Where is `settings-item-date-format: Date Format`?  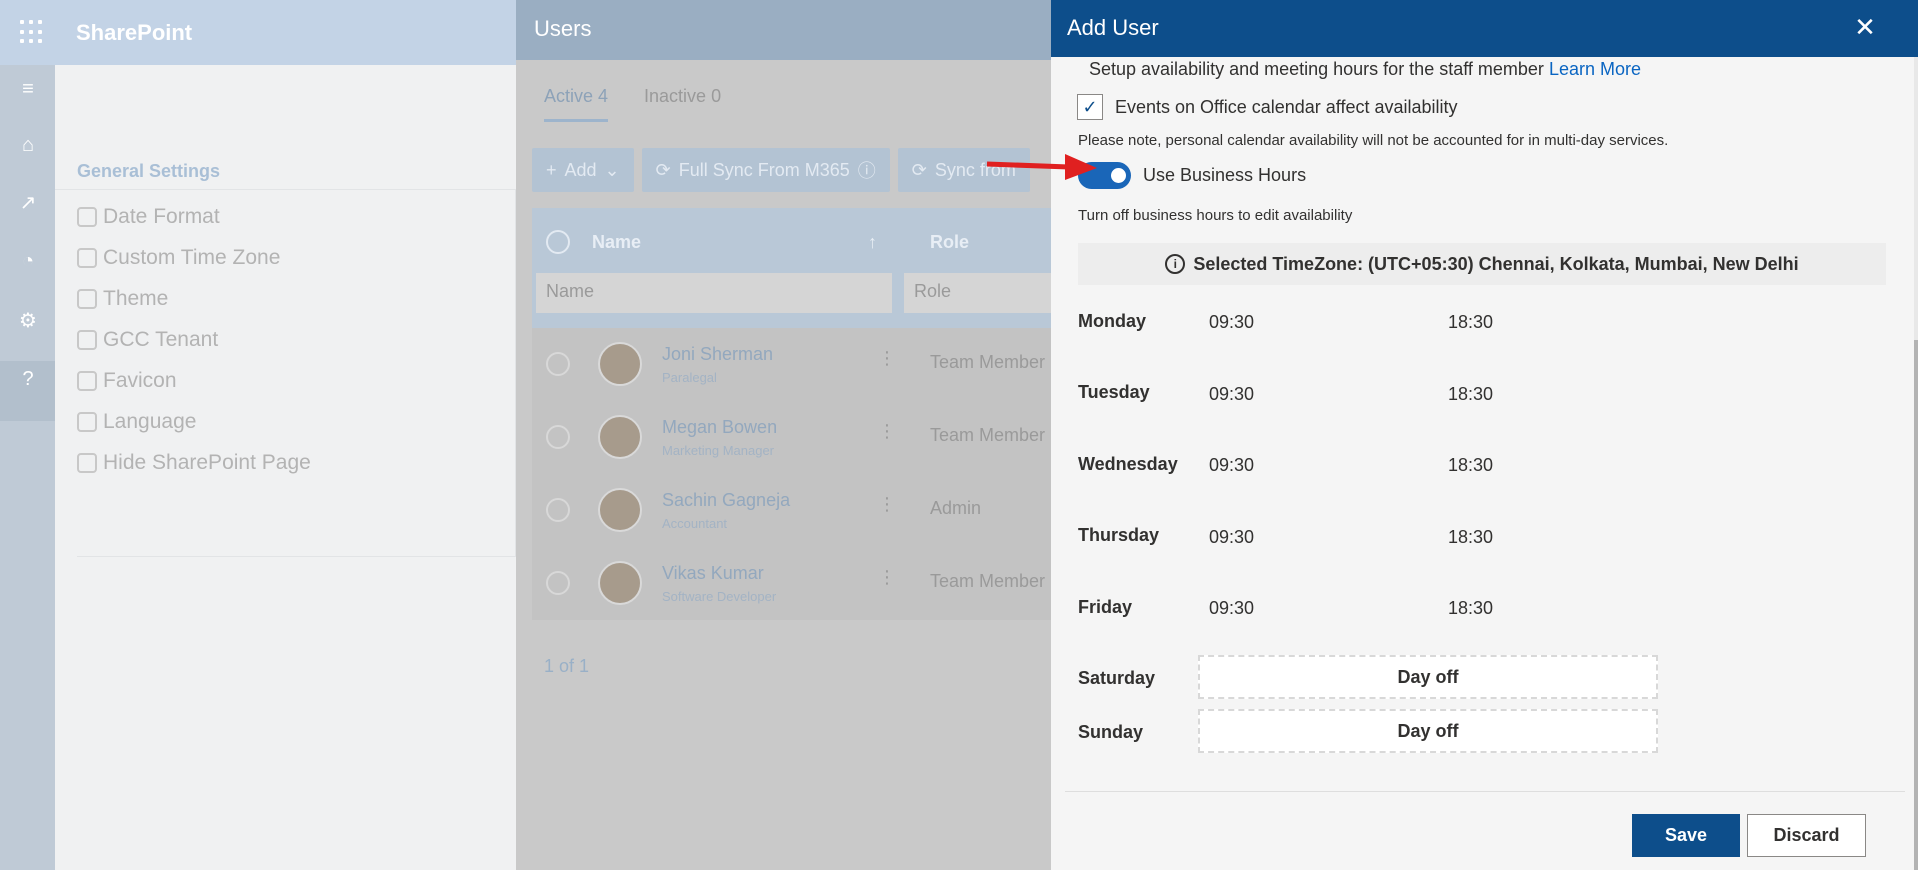
settings-item-date-format: Date Format is located at coordinates (148, 217).